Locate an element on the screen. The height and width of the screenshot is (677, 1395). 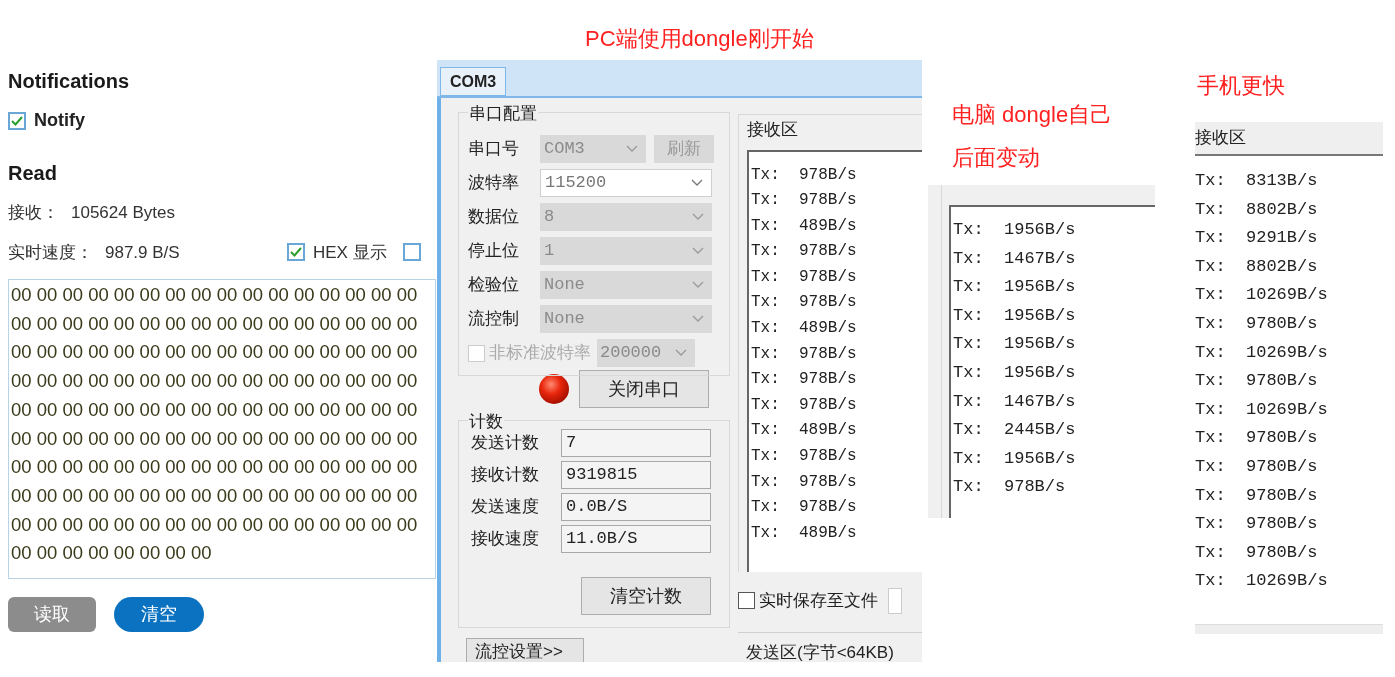
log-line: Tx: 9291B/s is located at coordinates (1257, 238).